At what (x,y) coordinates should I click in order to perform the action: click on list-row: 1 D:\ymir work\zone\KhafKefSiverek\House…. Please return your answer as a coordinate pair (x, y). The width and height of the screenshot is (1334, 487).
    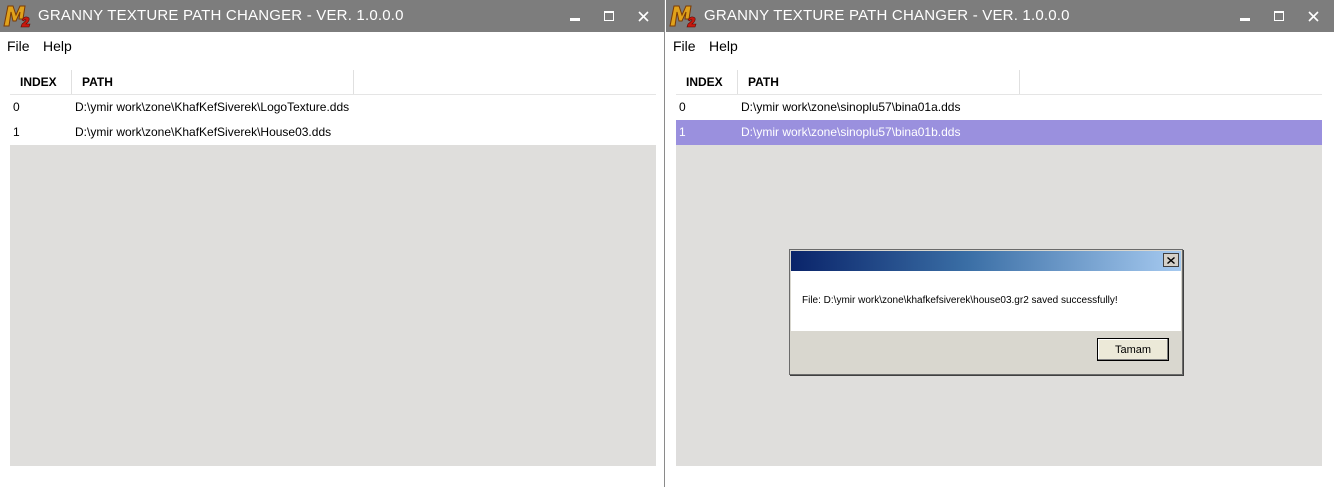
    Looking at the image, I should click on (333, 132).